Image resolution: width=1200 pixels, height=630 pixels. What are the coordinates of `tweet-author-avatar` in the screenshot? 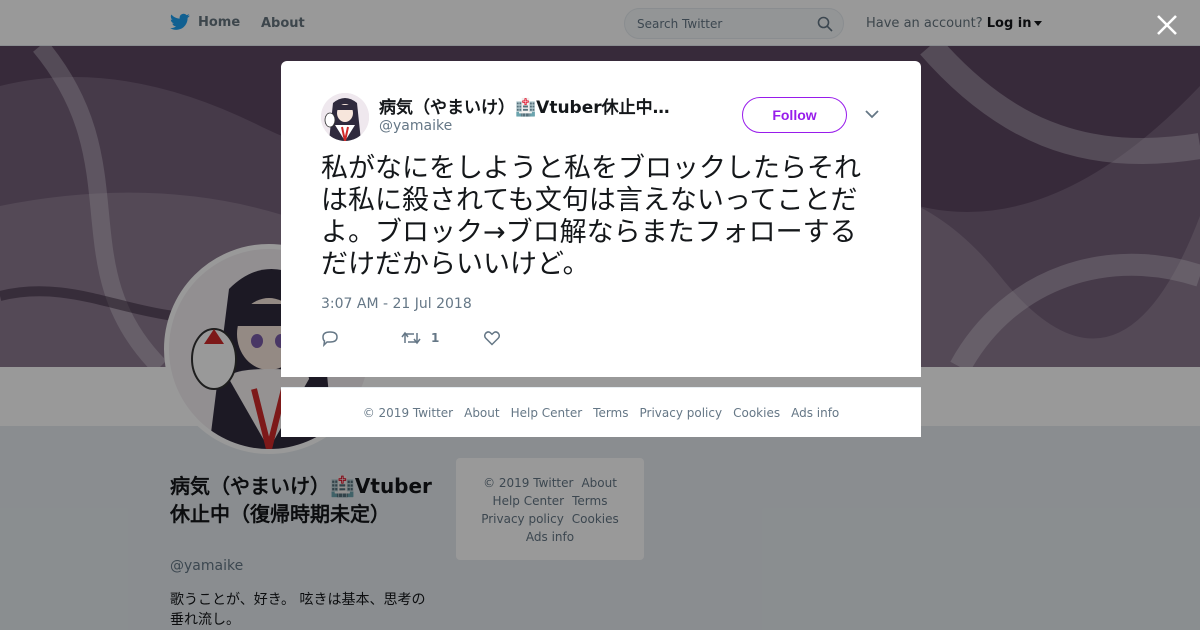 It's located at (345, 117).